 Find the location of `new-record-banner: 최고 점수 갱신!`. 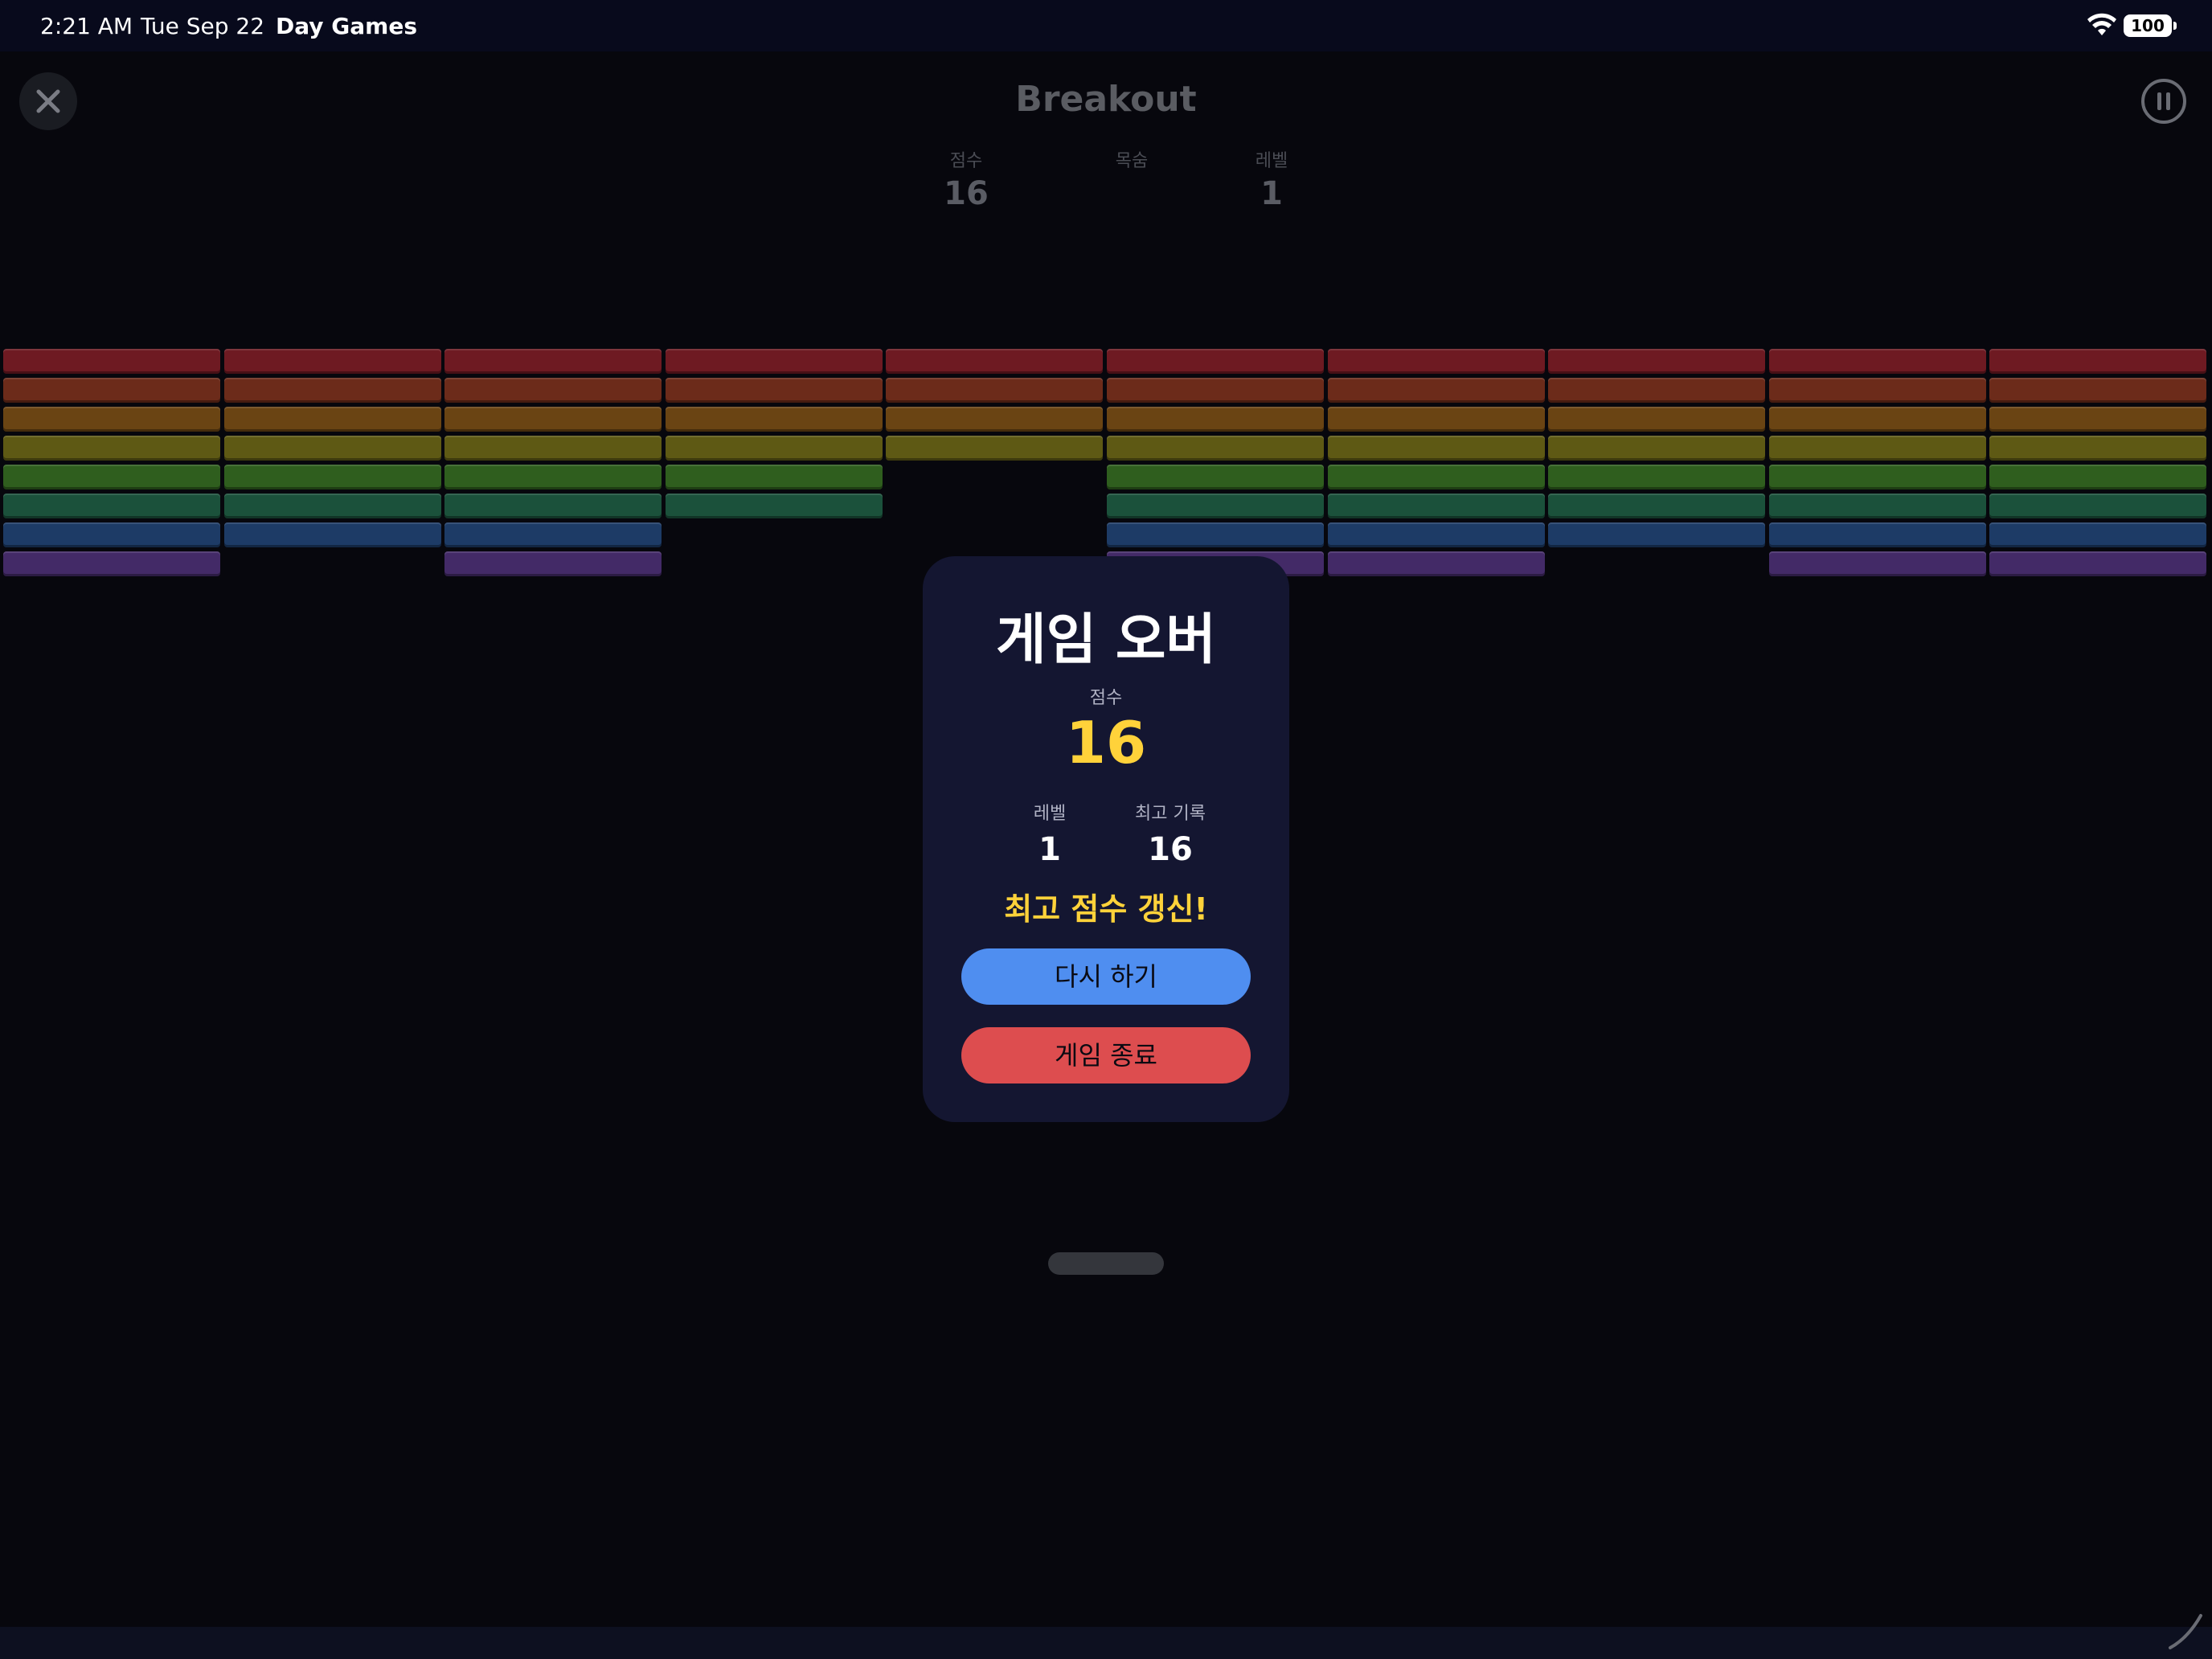

new-record-banner: 최고 점수 갱신! is located at coordinates (1106, 909).